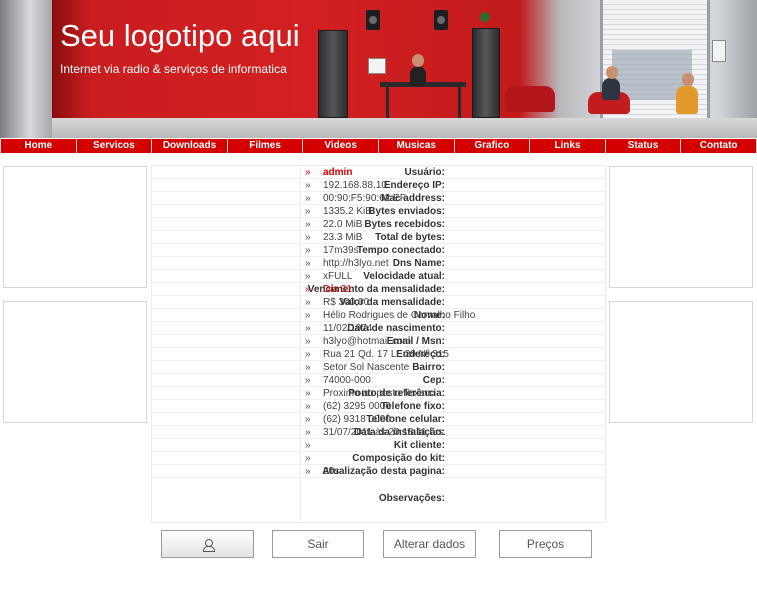  What do you see at coordinates (340, 146) in the screenshot?
I see `nav-videos: Videos` at bounding box center [340, 146].